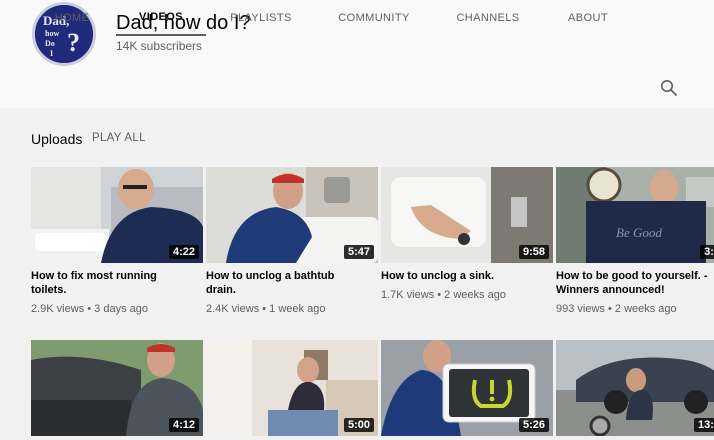 The image size is (714, 440). What do you see at coordinates (488, 18) in the screenshot?
I see `tab-channels: CHANNELS` at bounding box center [488, 18].